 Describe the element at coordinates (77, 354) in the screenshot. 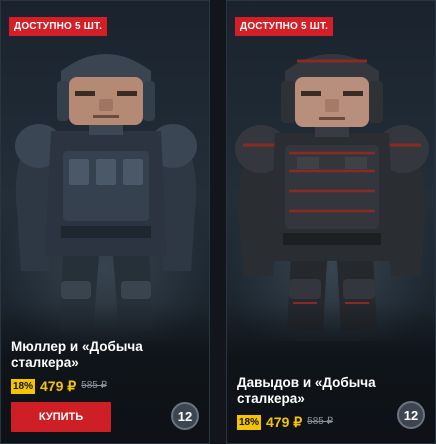

I see `product-title: Мюллер и «Добыча сталкера»` at that location.